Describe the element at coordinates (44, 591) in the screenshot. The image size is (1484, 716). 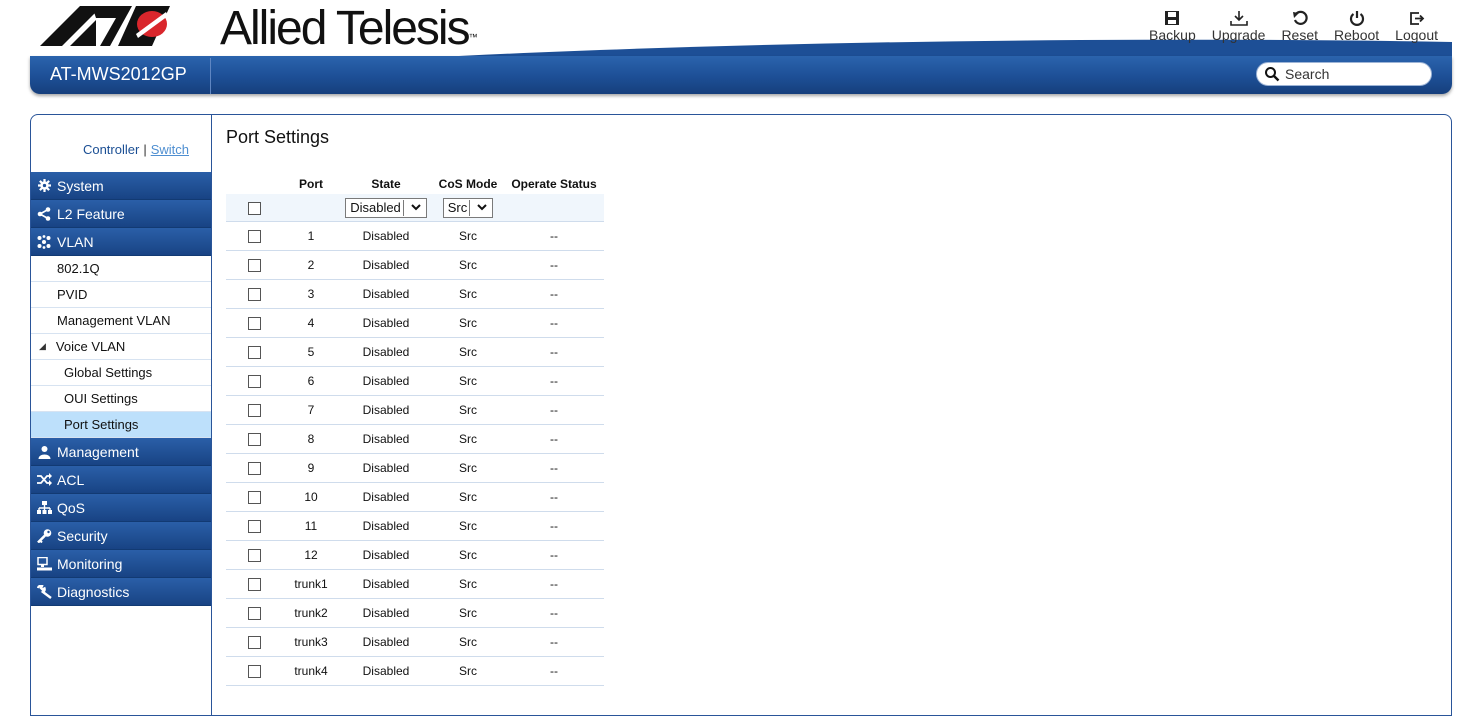
I see `wrench-icon` at that location.